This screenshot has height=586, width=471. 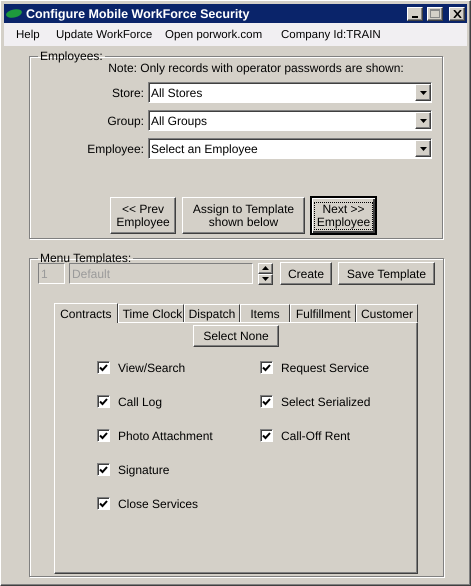 I want to click on navigation-button: Next >> Employee, so click(x=343, y=215).